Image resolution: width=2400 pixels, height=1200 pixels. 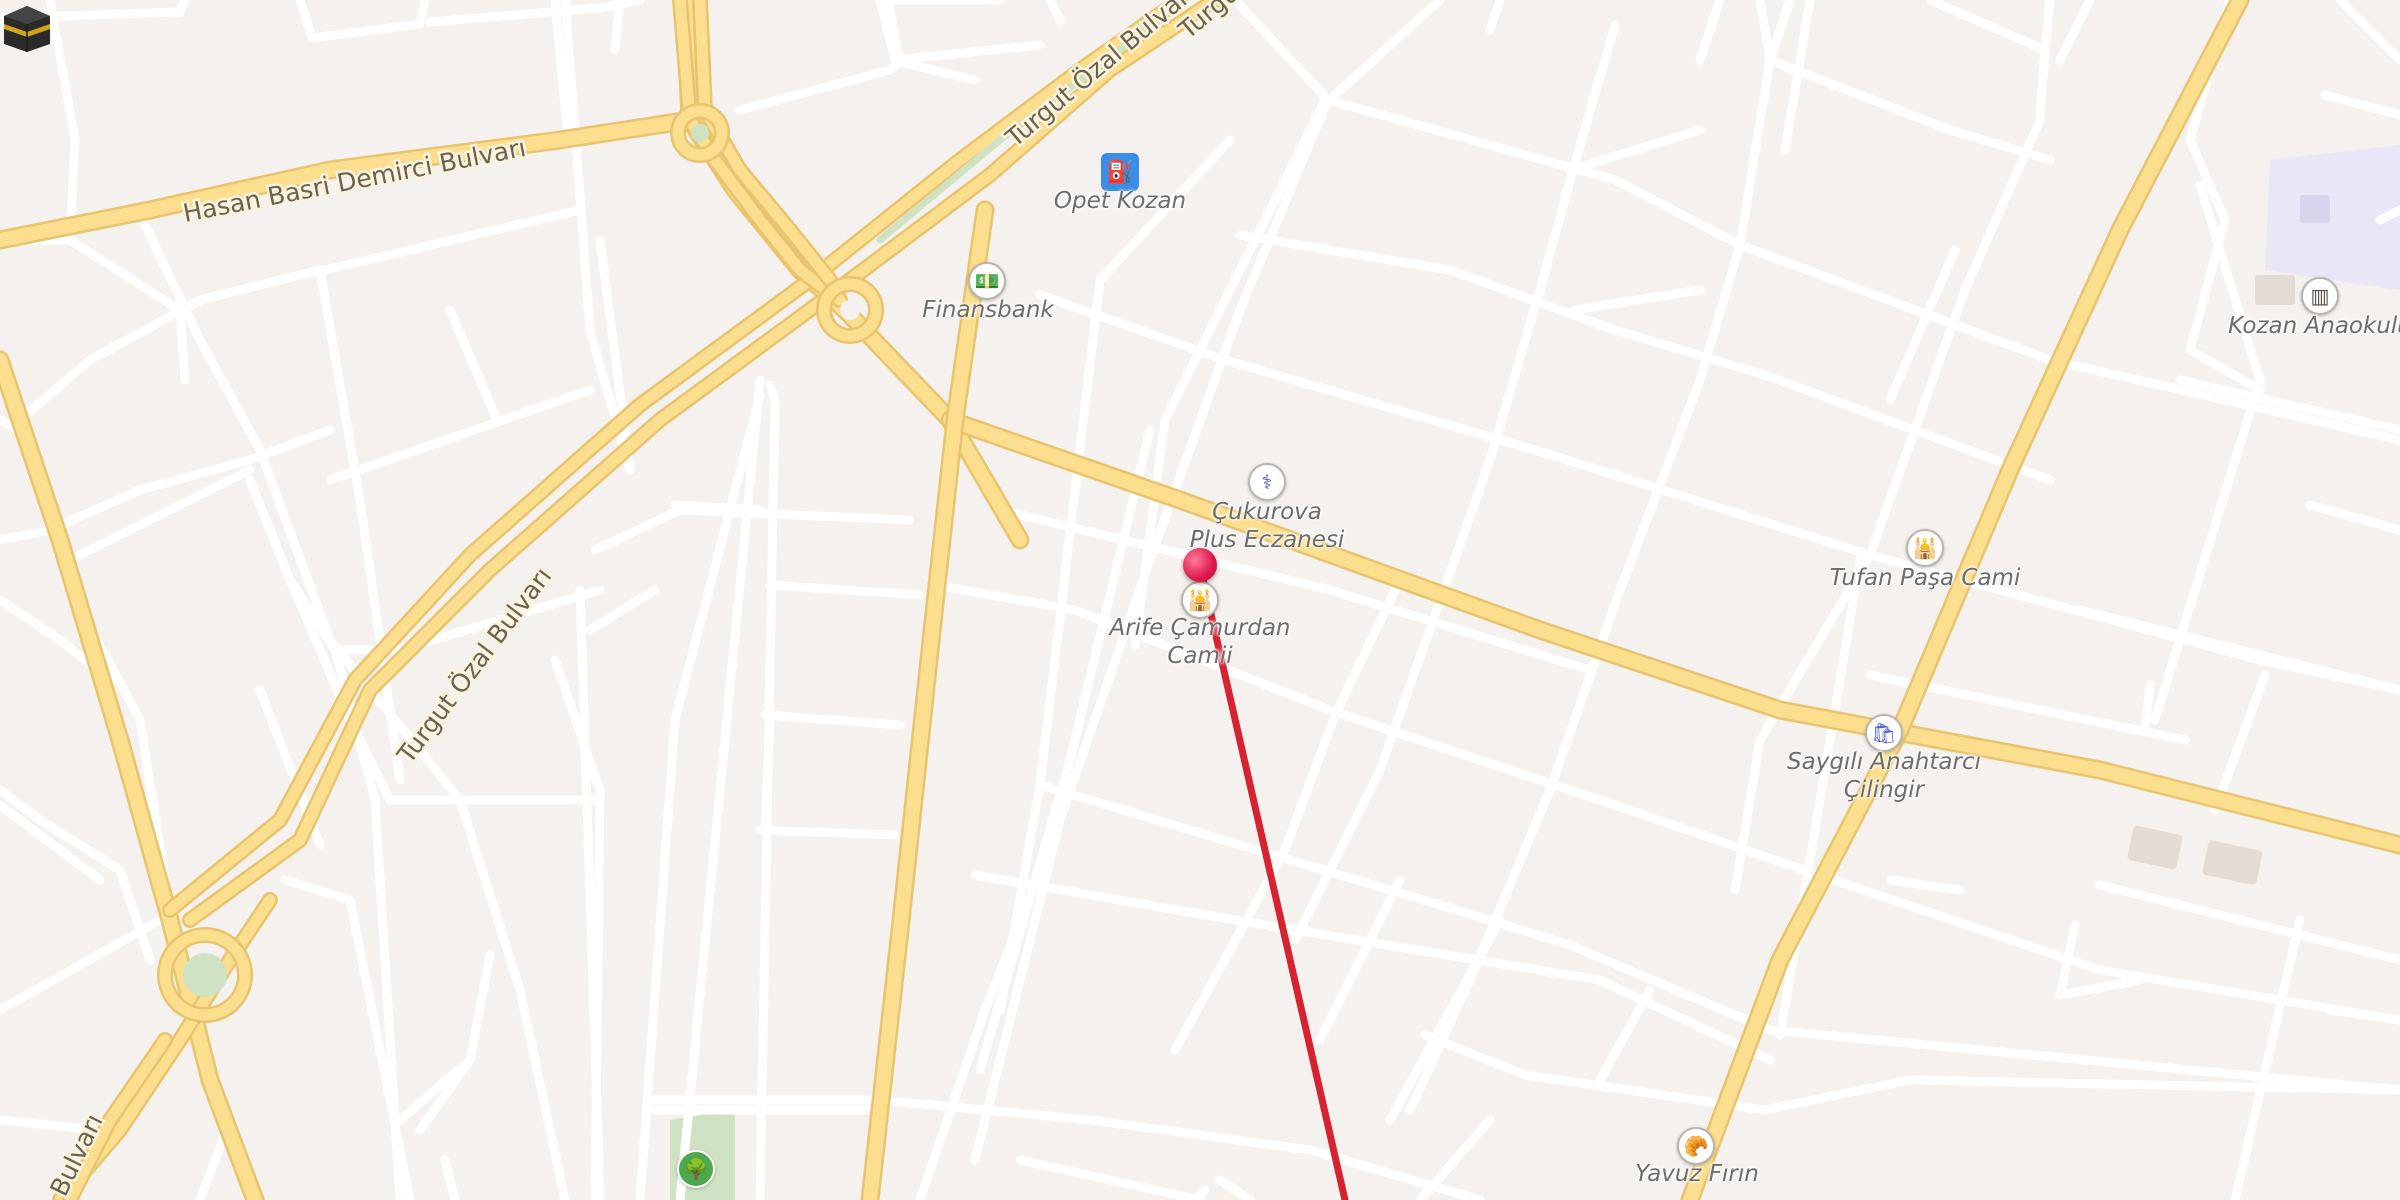 I want to click on road-label-turgut-ozal-top: Turgut Özal Bulvarı, so click(x=1099, y=76).